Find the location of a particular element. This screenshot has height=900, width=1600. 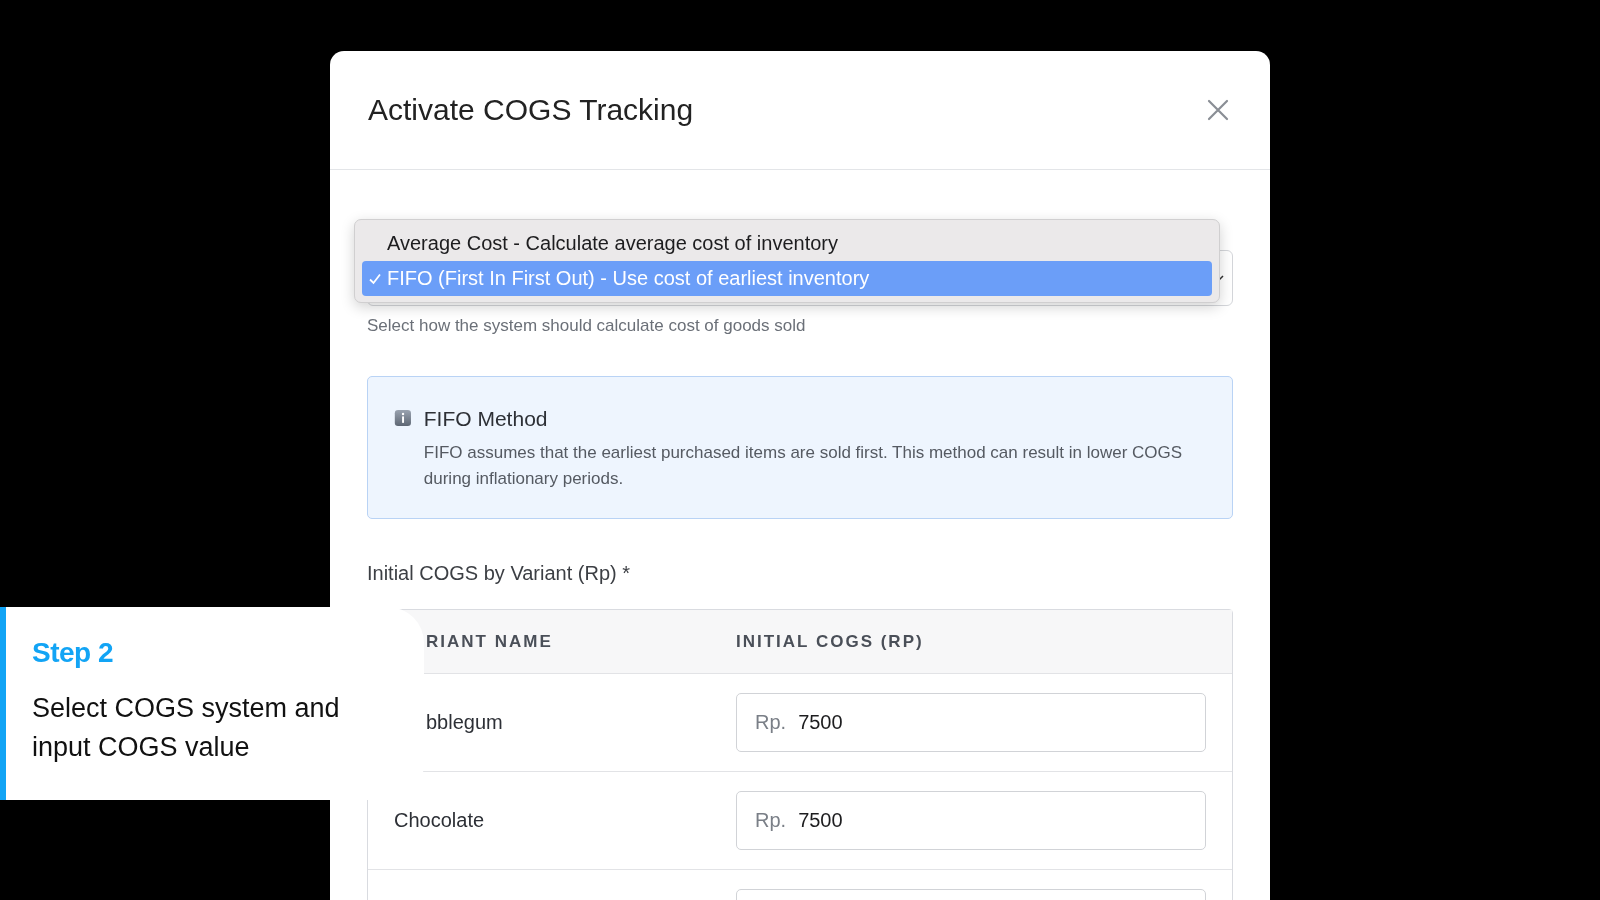

info-text: FIFO assumes that the earliest purchased items are sold first. This method can result in lower COGS during inflationary periods. is located at coordinates (803, 466).